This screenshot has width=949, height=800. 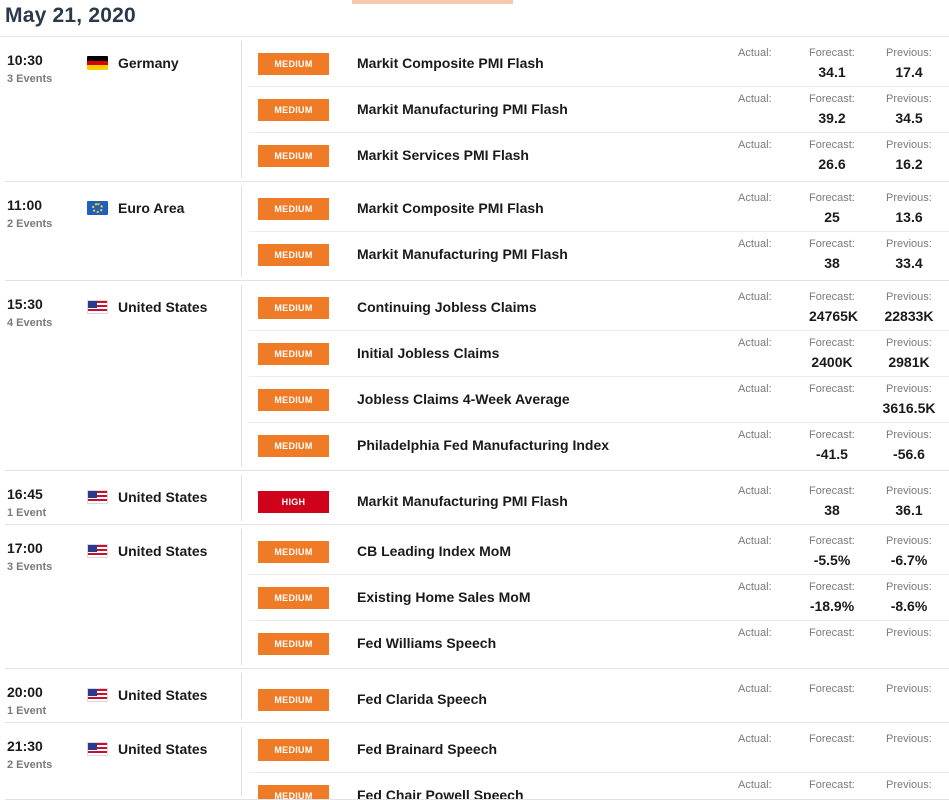 I want to click on date-heading: May 21, 2020, so click(x=70, y=15).